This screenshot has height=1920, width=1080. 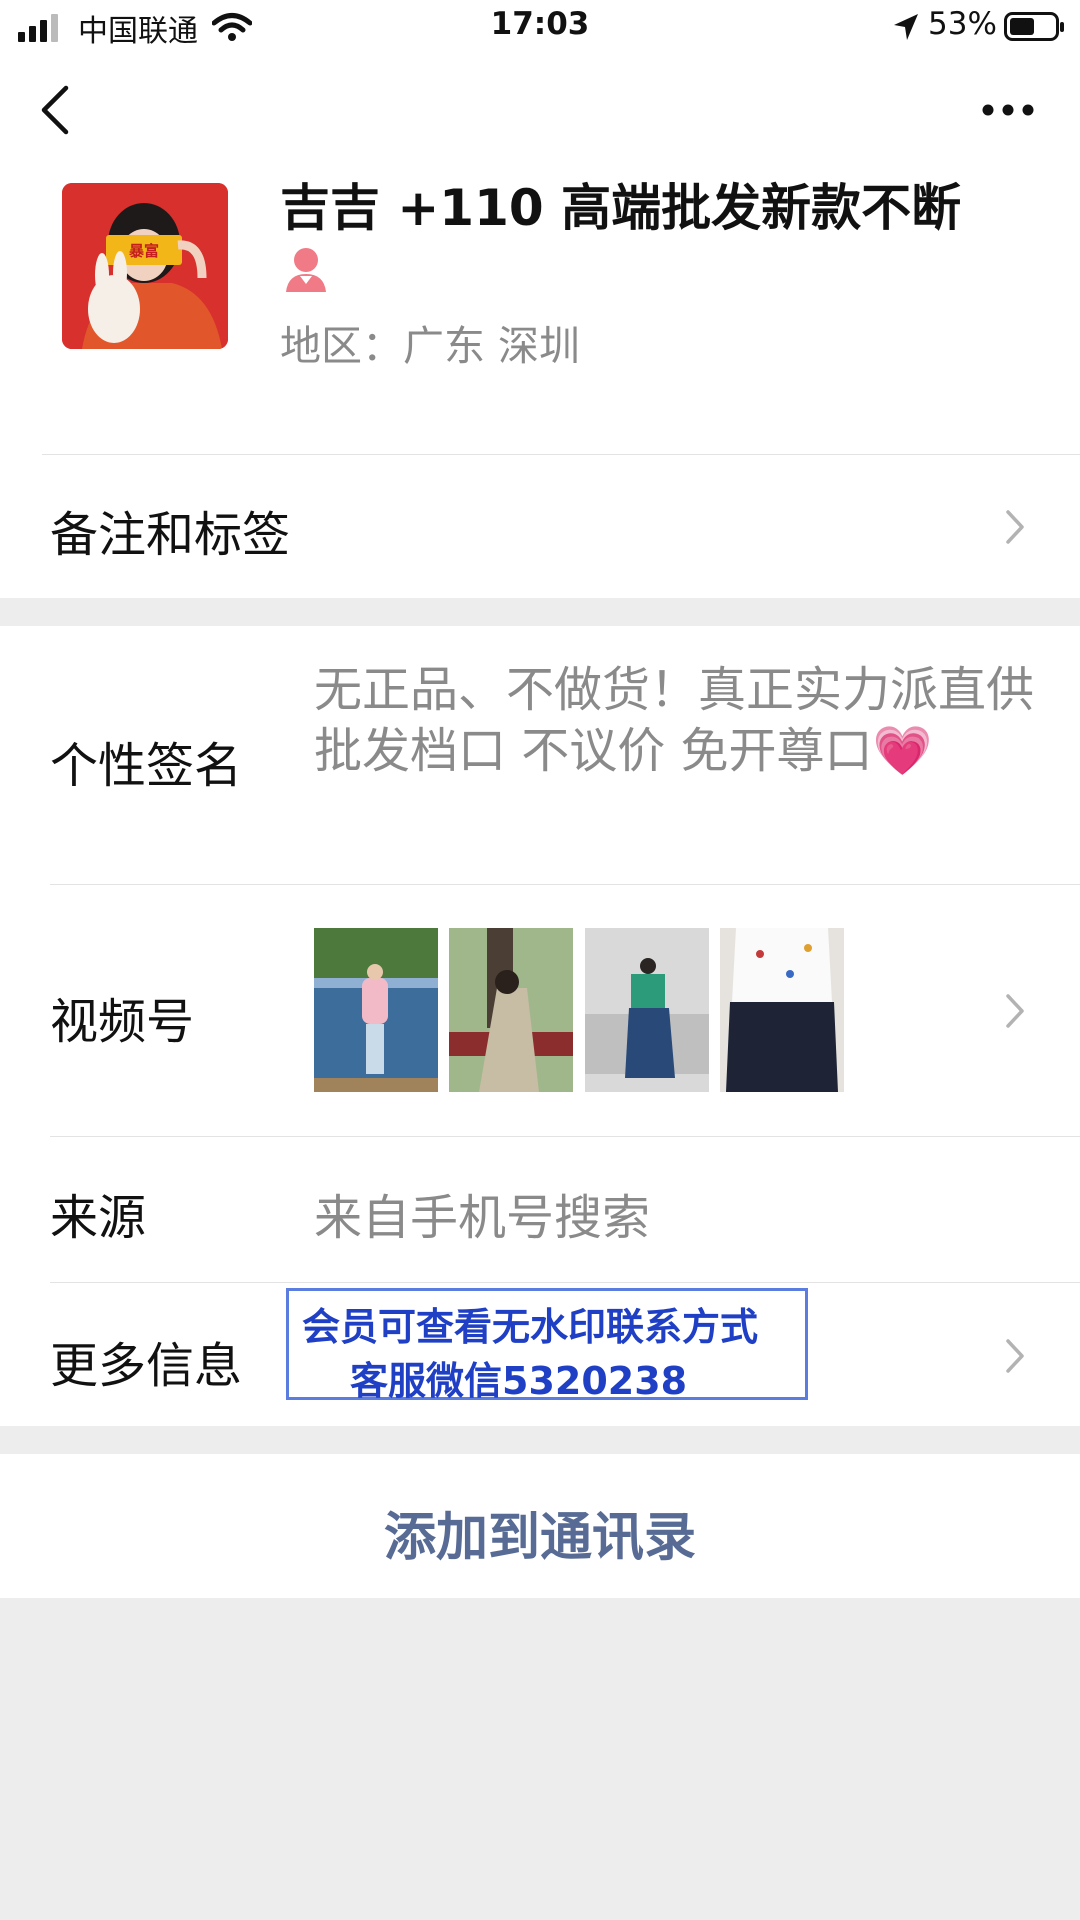 What do you see at coordinates (306, 270) in the screenshot?
I see `female-gender-icon` at bounding box center [306, 270].